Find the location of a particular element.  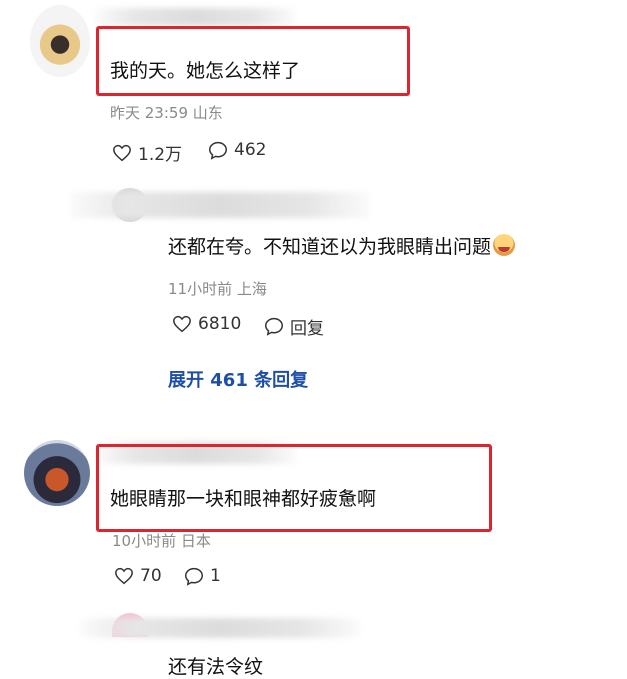

crying-face-emoji is located at coordinates (504, 245).